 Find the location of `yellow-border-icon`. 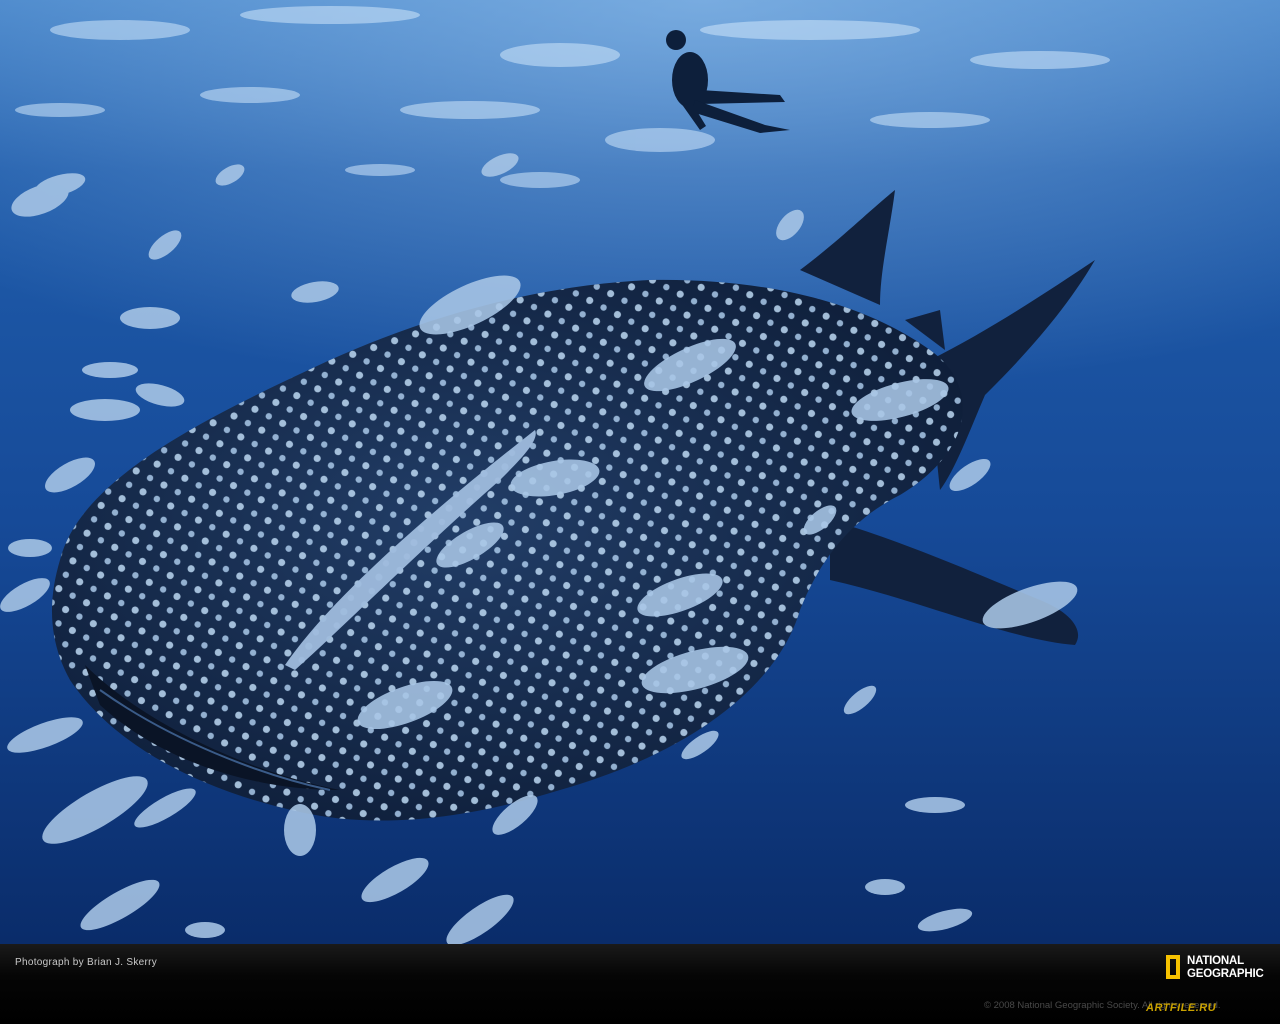

yellow-border-icon is located at coordinates (1173, 967).